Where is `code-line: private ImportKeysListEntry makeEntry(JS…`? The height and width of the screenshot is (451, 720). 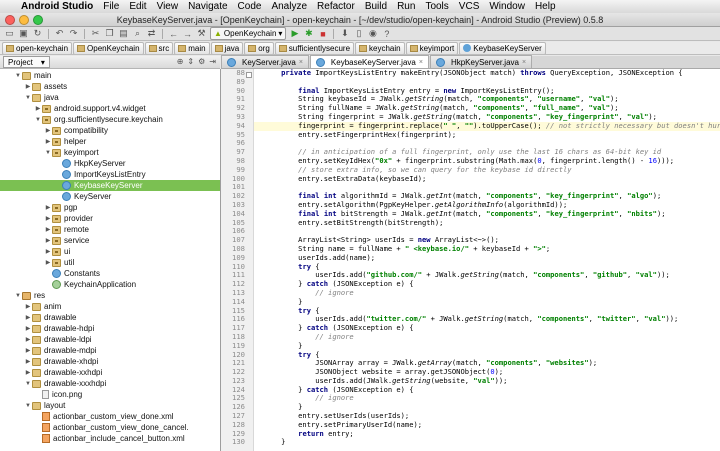
code-line: private ImportKeysListEntry makeEntry(JS… is located at coordinates (487, 73).